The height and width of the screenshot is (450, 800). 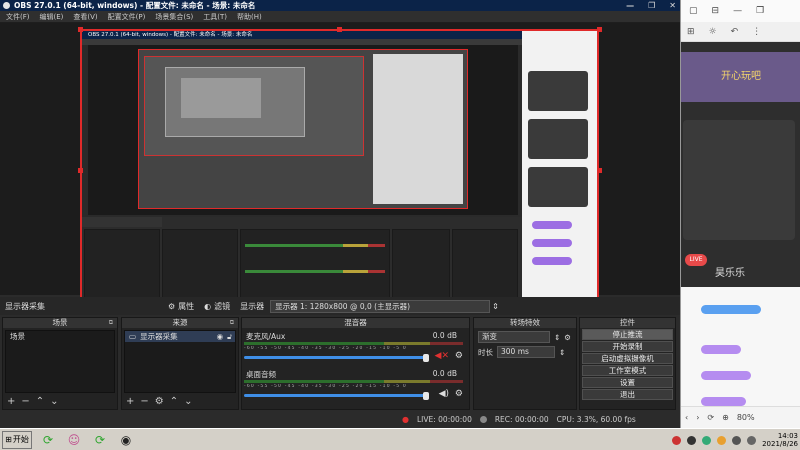 I want to click on menu-file: 文件(F), so click(x=18, y=16).